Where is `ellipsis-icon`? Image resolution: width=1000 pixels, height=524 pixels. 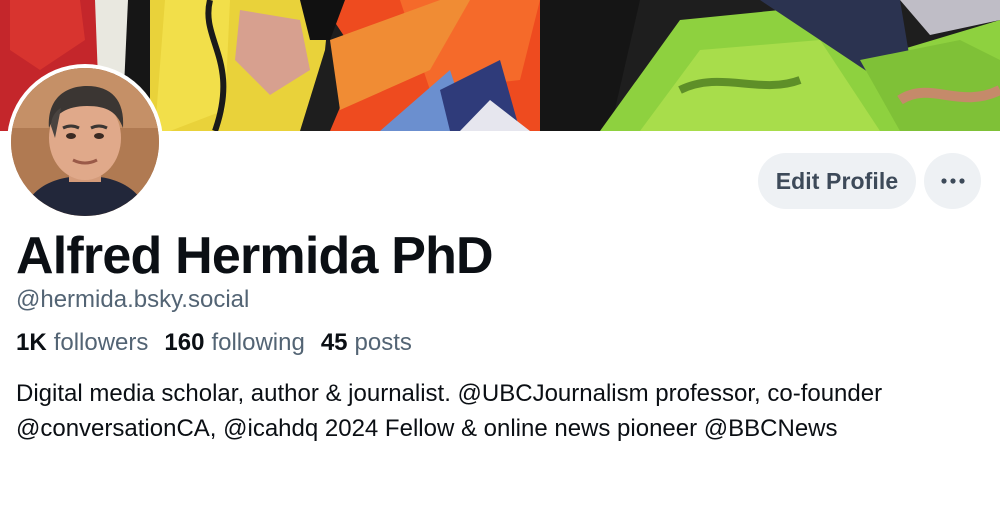
ellipsis-icon is located at coordinates (952, 181).